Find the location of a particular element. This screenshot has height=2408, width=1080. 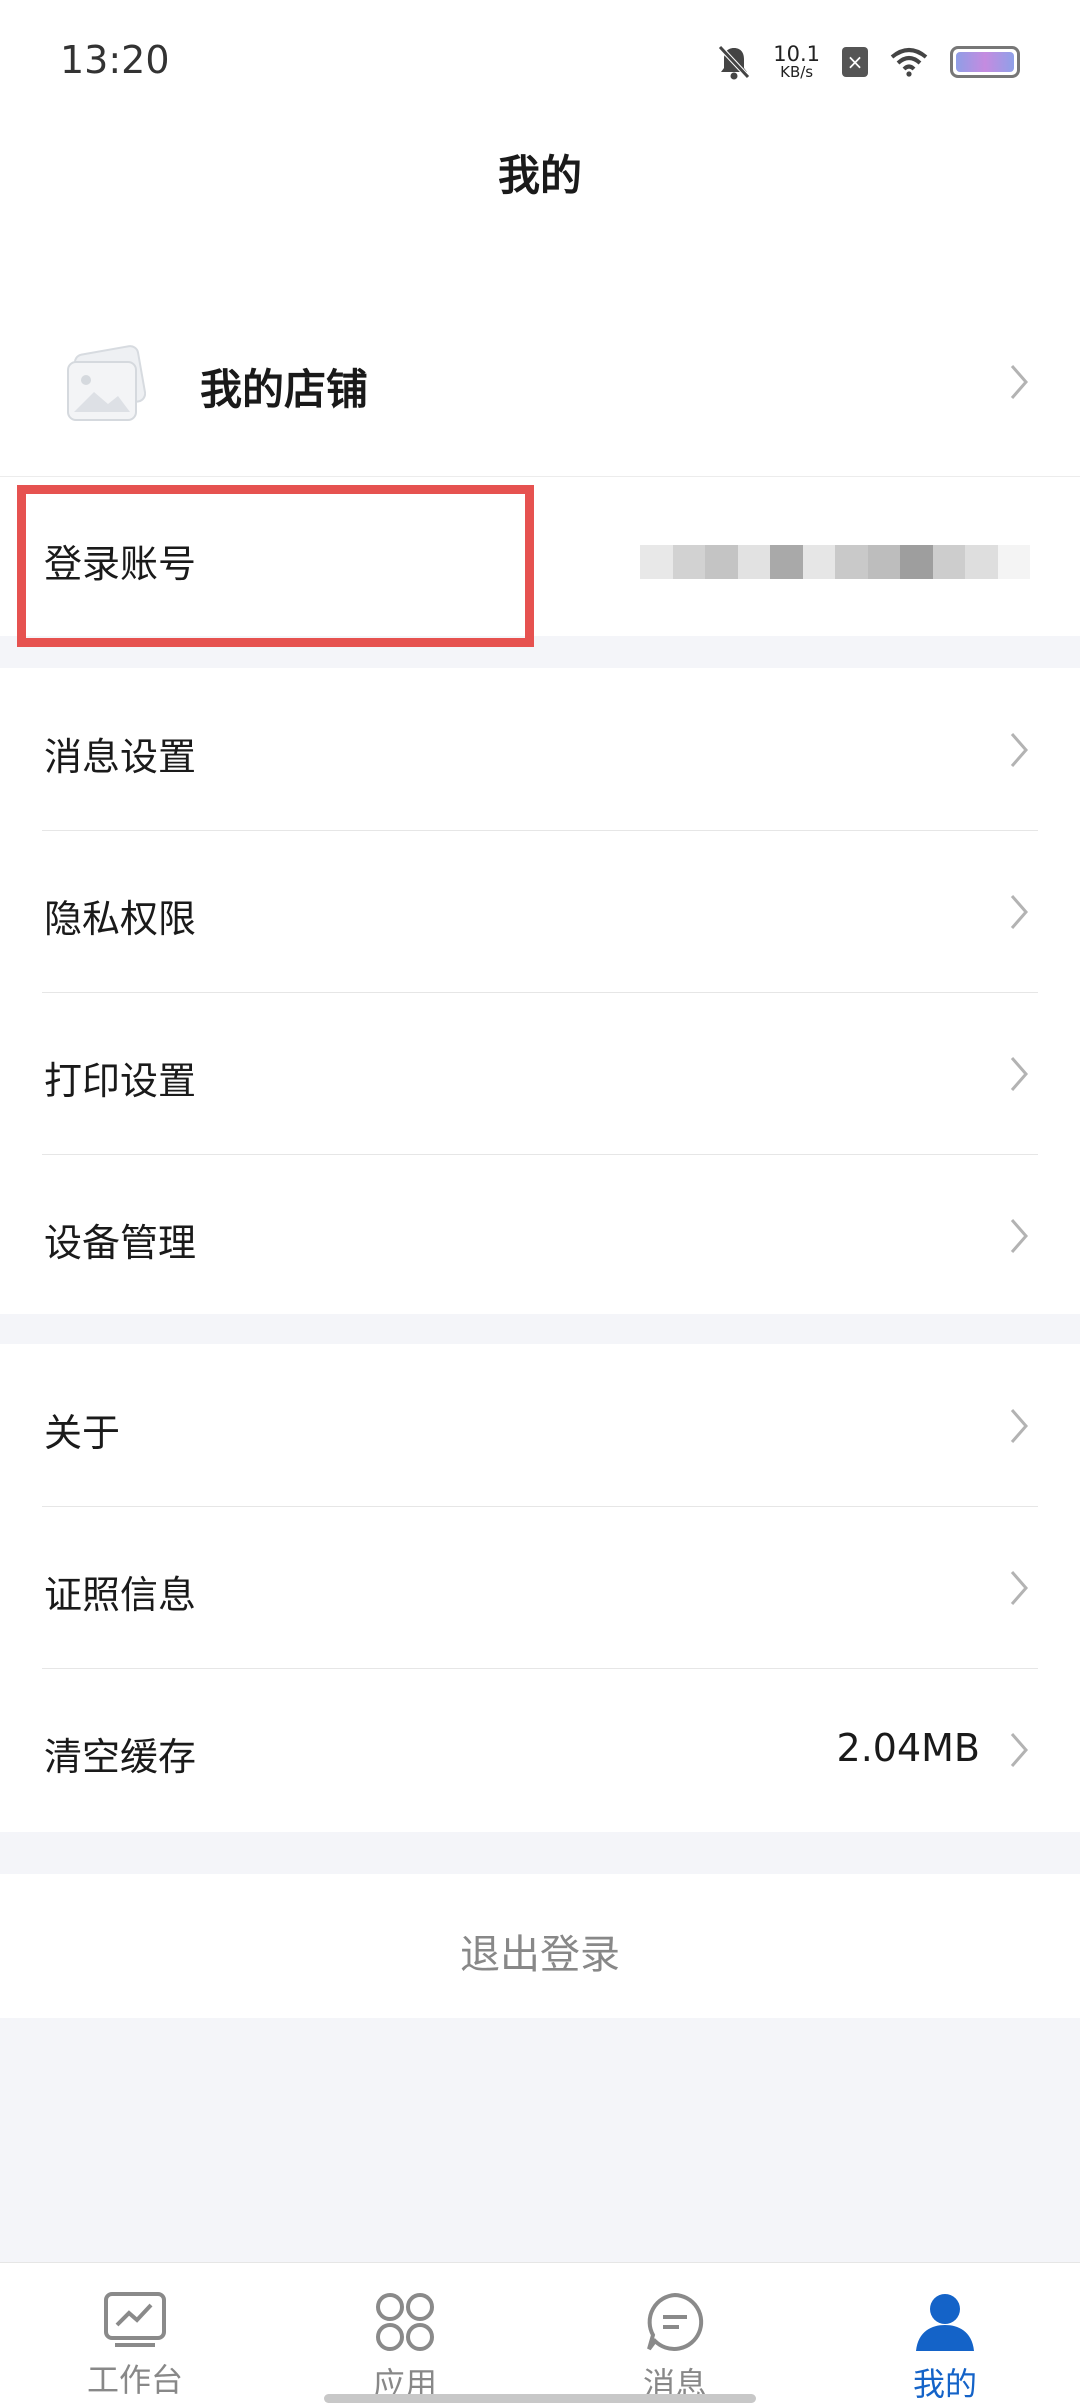

message-bubble-icon is located at coordinates (675, 2321).